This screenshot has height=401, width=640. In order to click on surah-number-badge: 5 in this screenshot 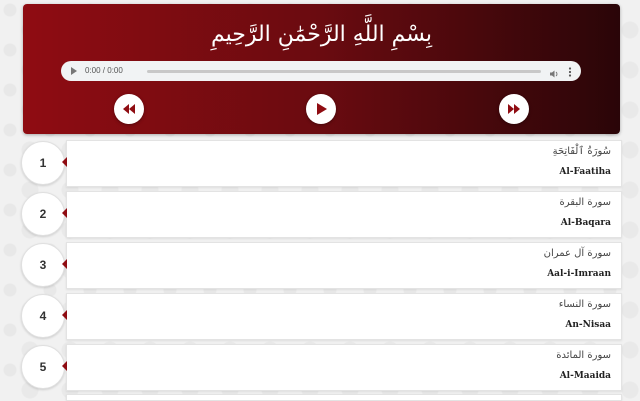, I will do `click(43, 367)`.